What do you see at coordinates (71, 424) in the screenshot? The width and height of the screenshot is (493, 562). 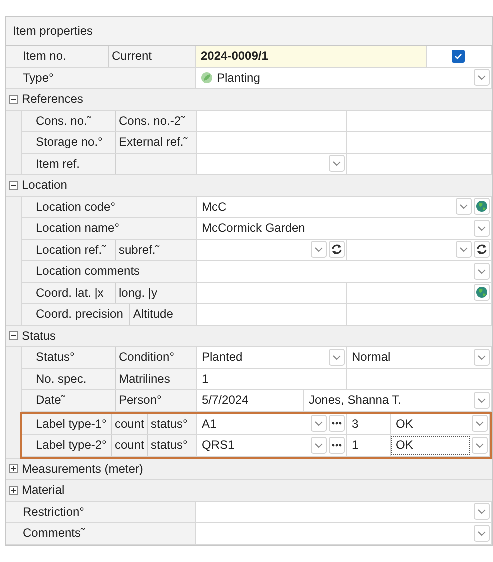 I see `property-label: Label type-1°` at bounding box center [71, 424].